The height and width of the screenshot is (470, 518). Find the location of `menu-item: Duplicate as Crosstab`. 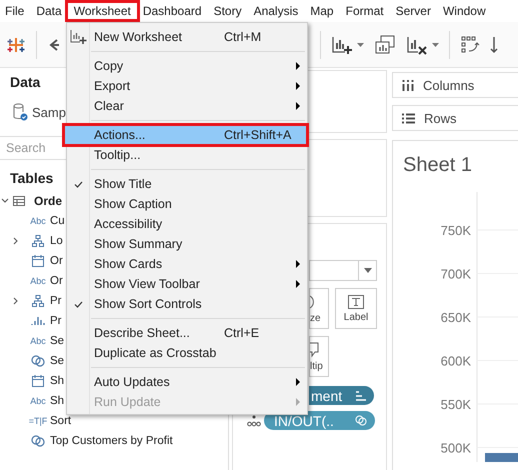

menu-item: Duplicate as Crosstab is located at coordinates (187, 353).